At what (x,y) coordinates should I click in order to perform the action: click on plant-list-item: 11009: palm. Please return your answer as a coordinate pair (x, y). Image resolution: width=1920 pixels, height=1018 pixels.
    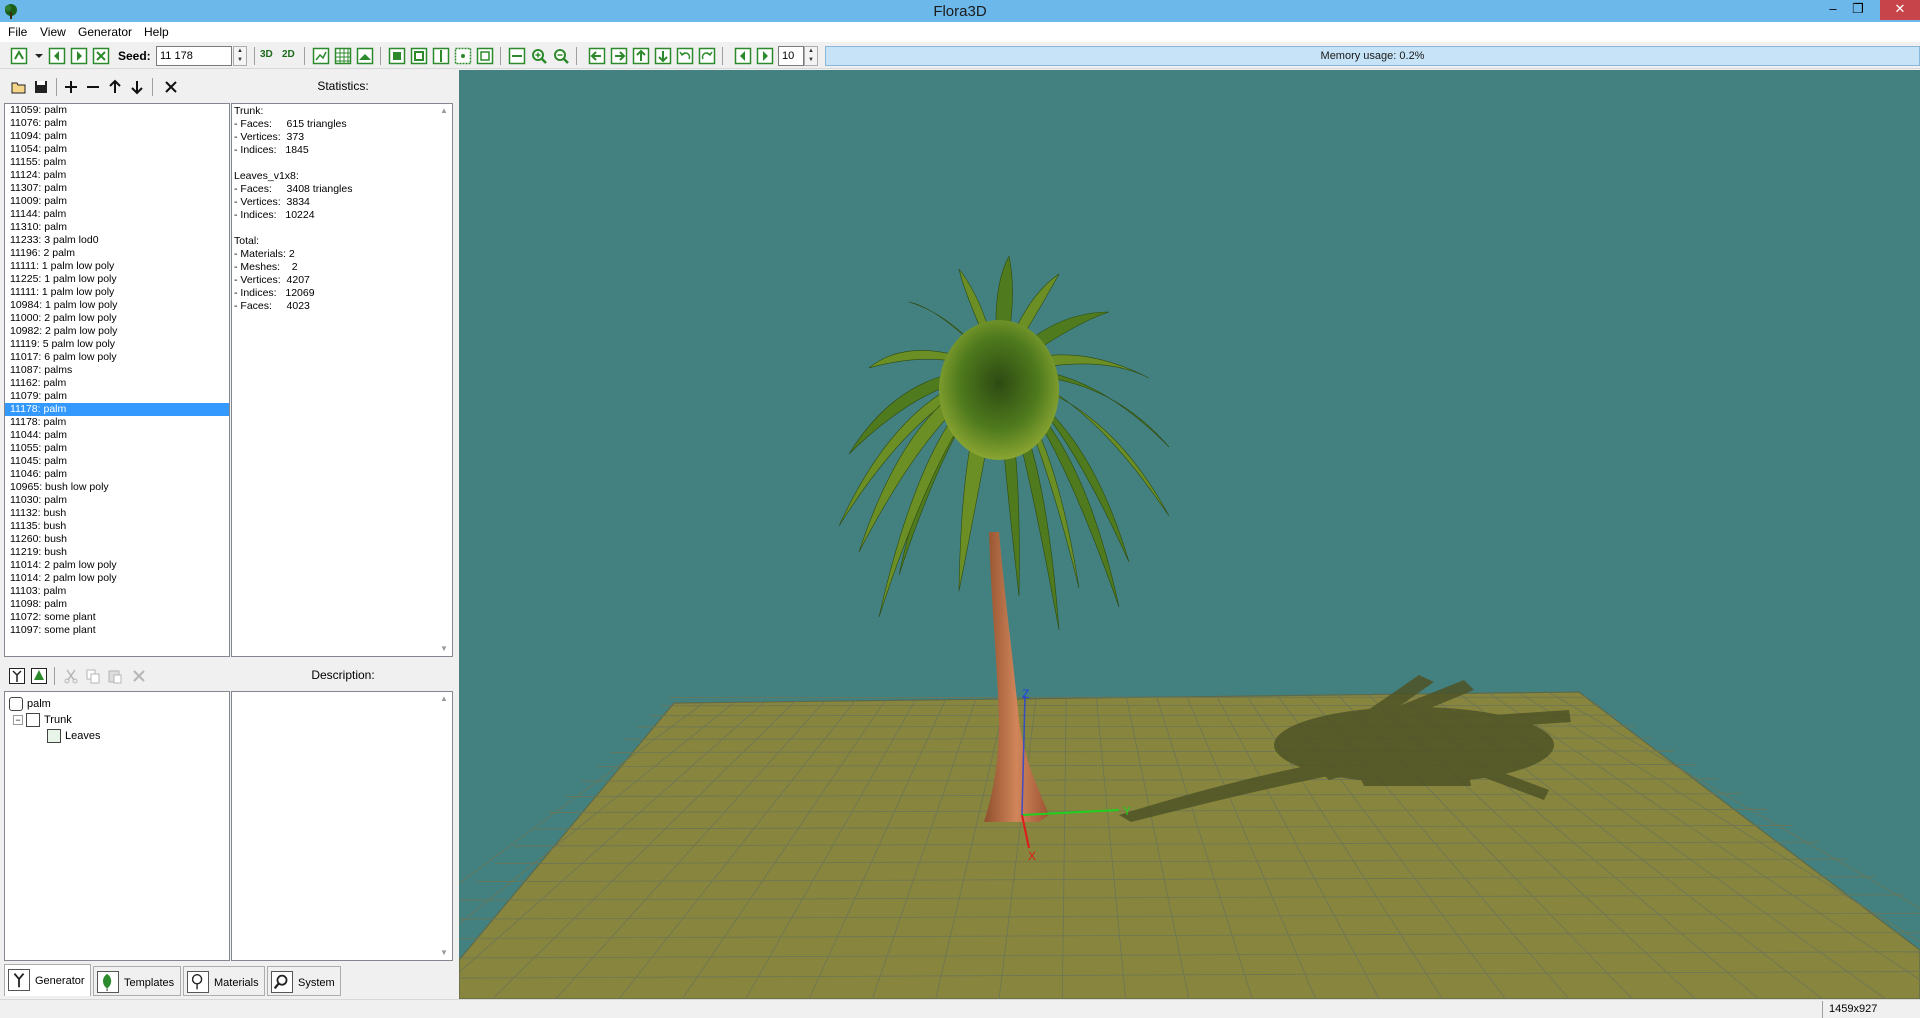
    Looking at the image, I should click on (117, 201).